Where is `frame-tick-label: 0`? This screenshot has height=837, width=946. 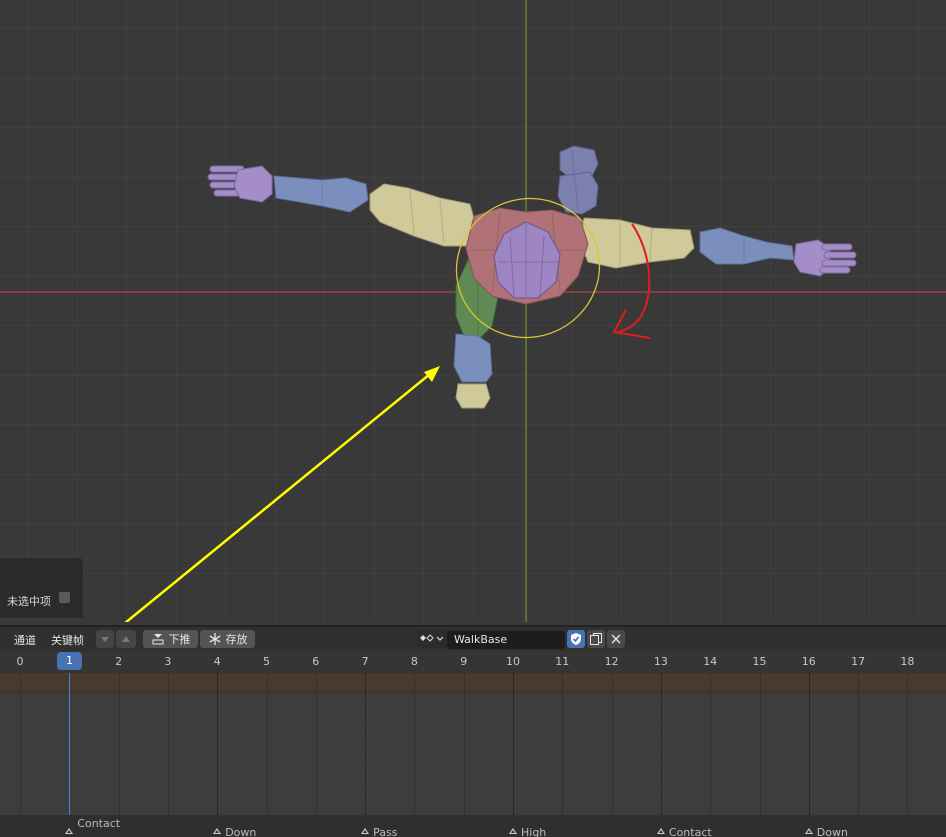 frame-tick-label: 0 is located at coordinates (20, 661).